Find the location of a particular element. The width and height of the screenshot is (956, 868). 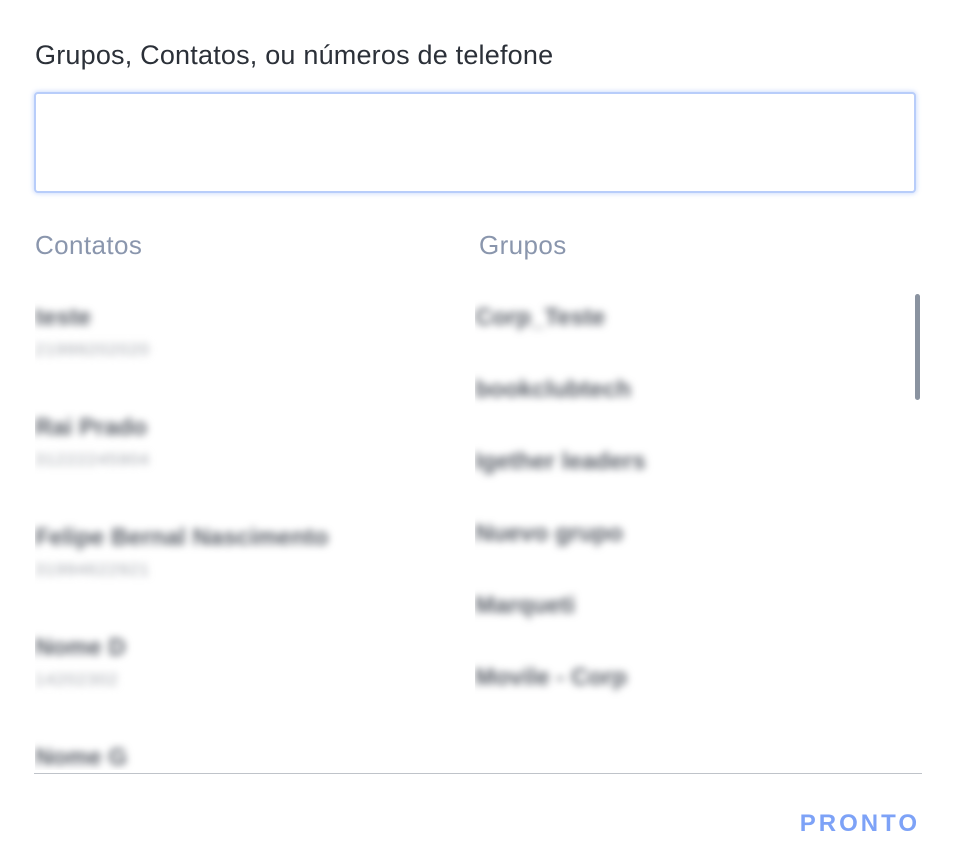

contact-name: Felipe Bernal Nascimento is located at coordinates (182, 537).